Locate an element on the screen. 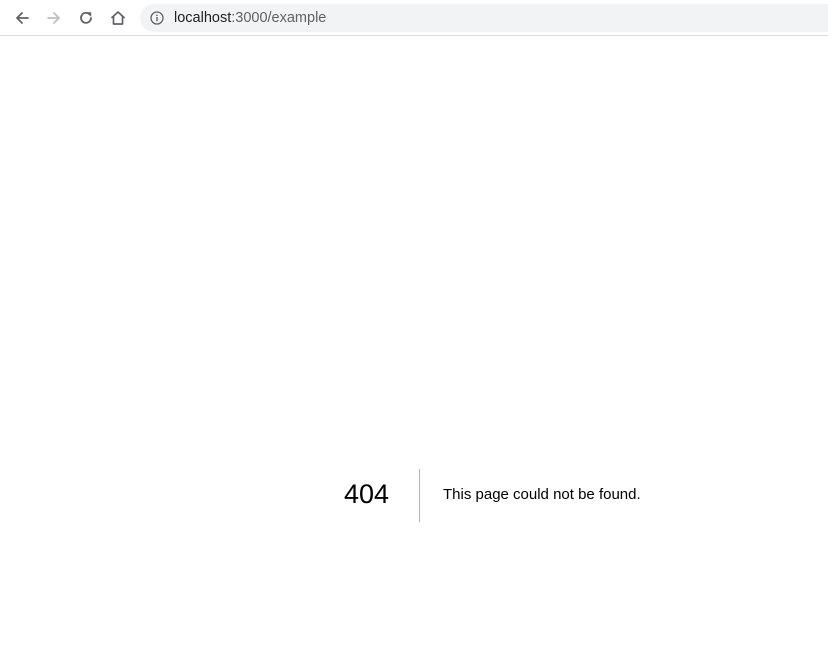  forward-button is located at coordinates (54, 18).